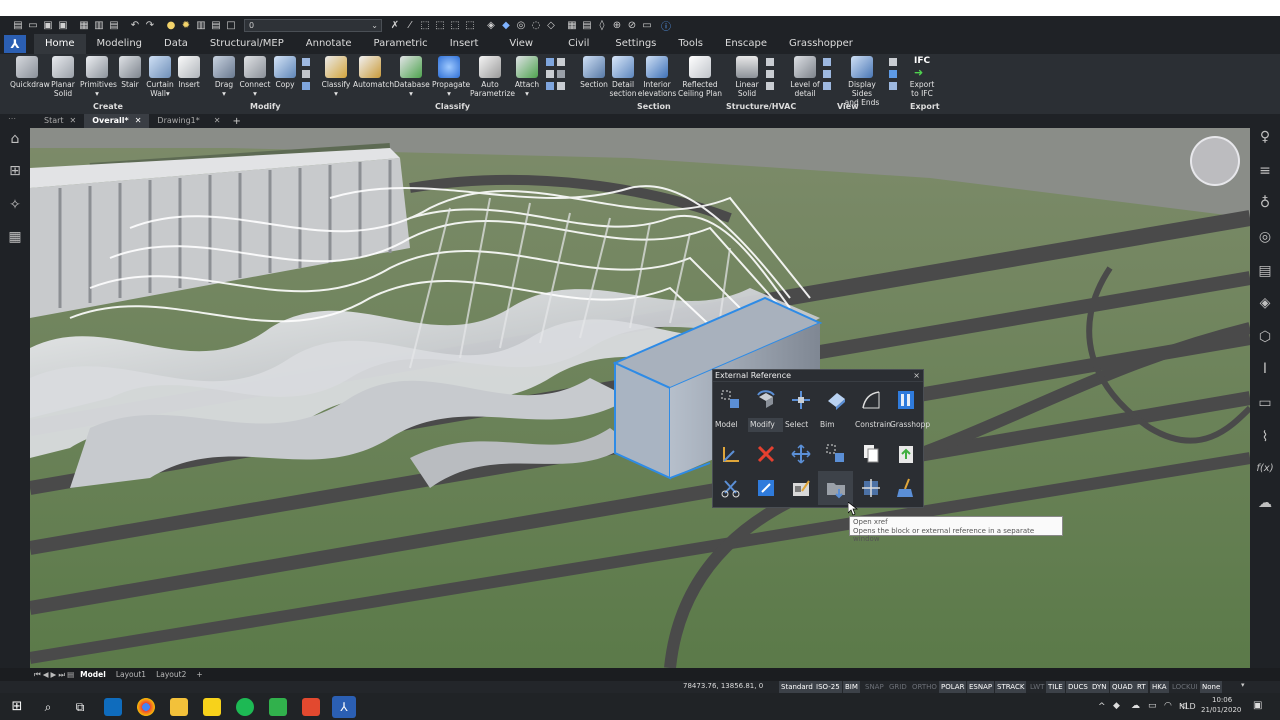 The image size is (1280, 720). Describe the element at coordinates (1159, 687) in the screenshot. I see `status-hka: HKA` at that location.